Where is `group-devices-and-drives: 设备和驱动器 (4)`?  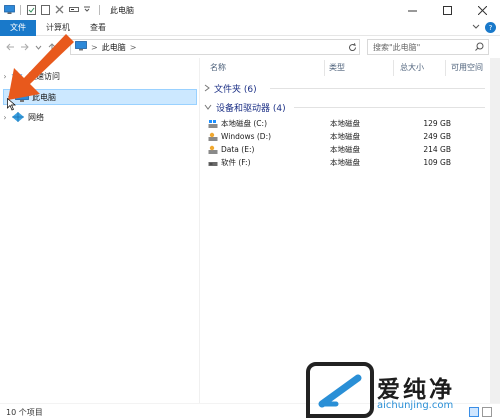
group-devices-and-drives: 设备和驱动器 (4) is located at coordinates (245, 107).